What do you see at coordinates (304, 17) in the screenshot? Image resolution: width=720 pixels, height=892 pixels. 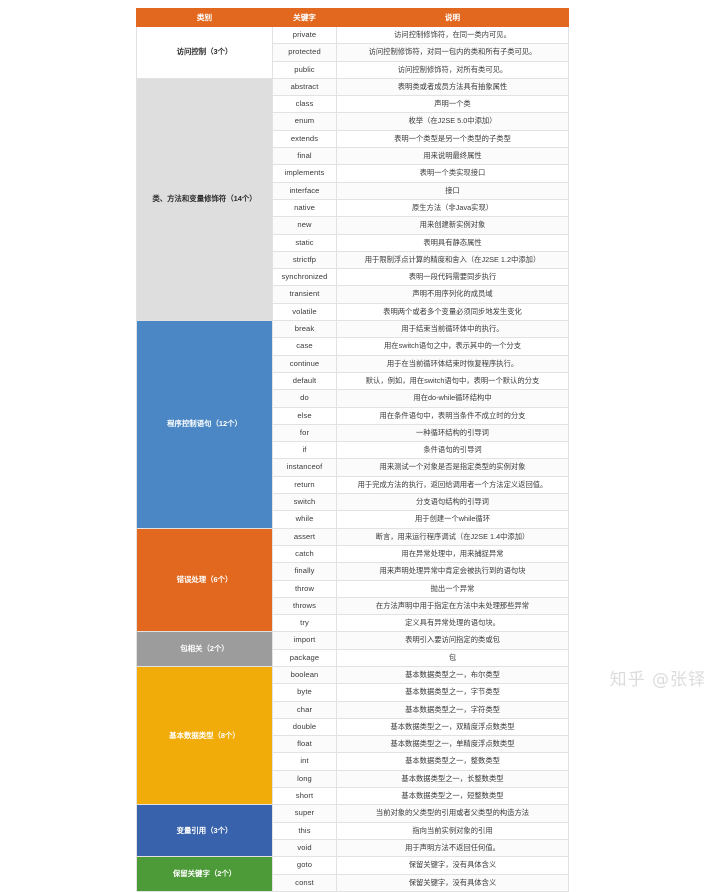 I see `column-header-keyword: 关键字` at bounding box center [304, 17].